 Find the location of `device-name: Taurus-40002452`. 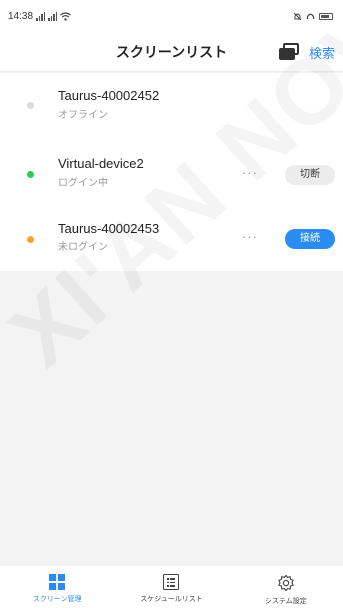

device-name: Taurus-40002452 is located at coordinates (109, 95).